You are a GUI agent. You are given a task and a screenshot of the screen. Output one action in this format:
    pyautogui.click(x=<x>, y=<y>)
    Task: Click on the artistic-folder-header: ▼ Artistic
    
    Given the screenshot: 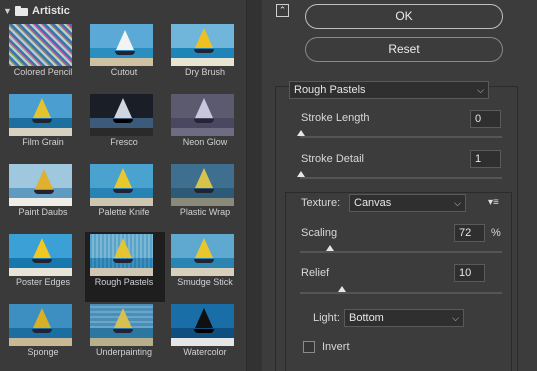 What is the action you would take?
    pyautogui.click(x=123, y=11)
    